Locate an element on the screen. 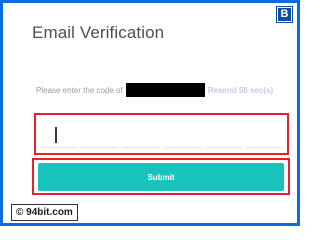 This screenshot has height=240, width=320. code-input-highlight is located at coordinates (161, 134).